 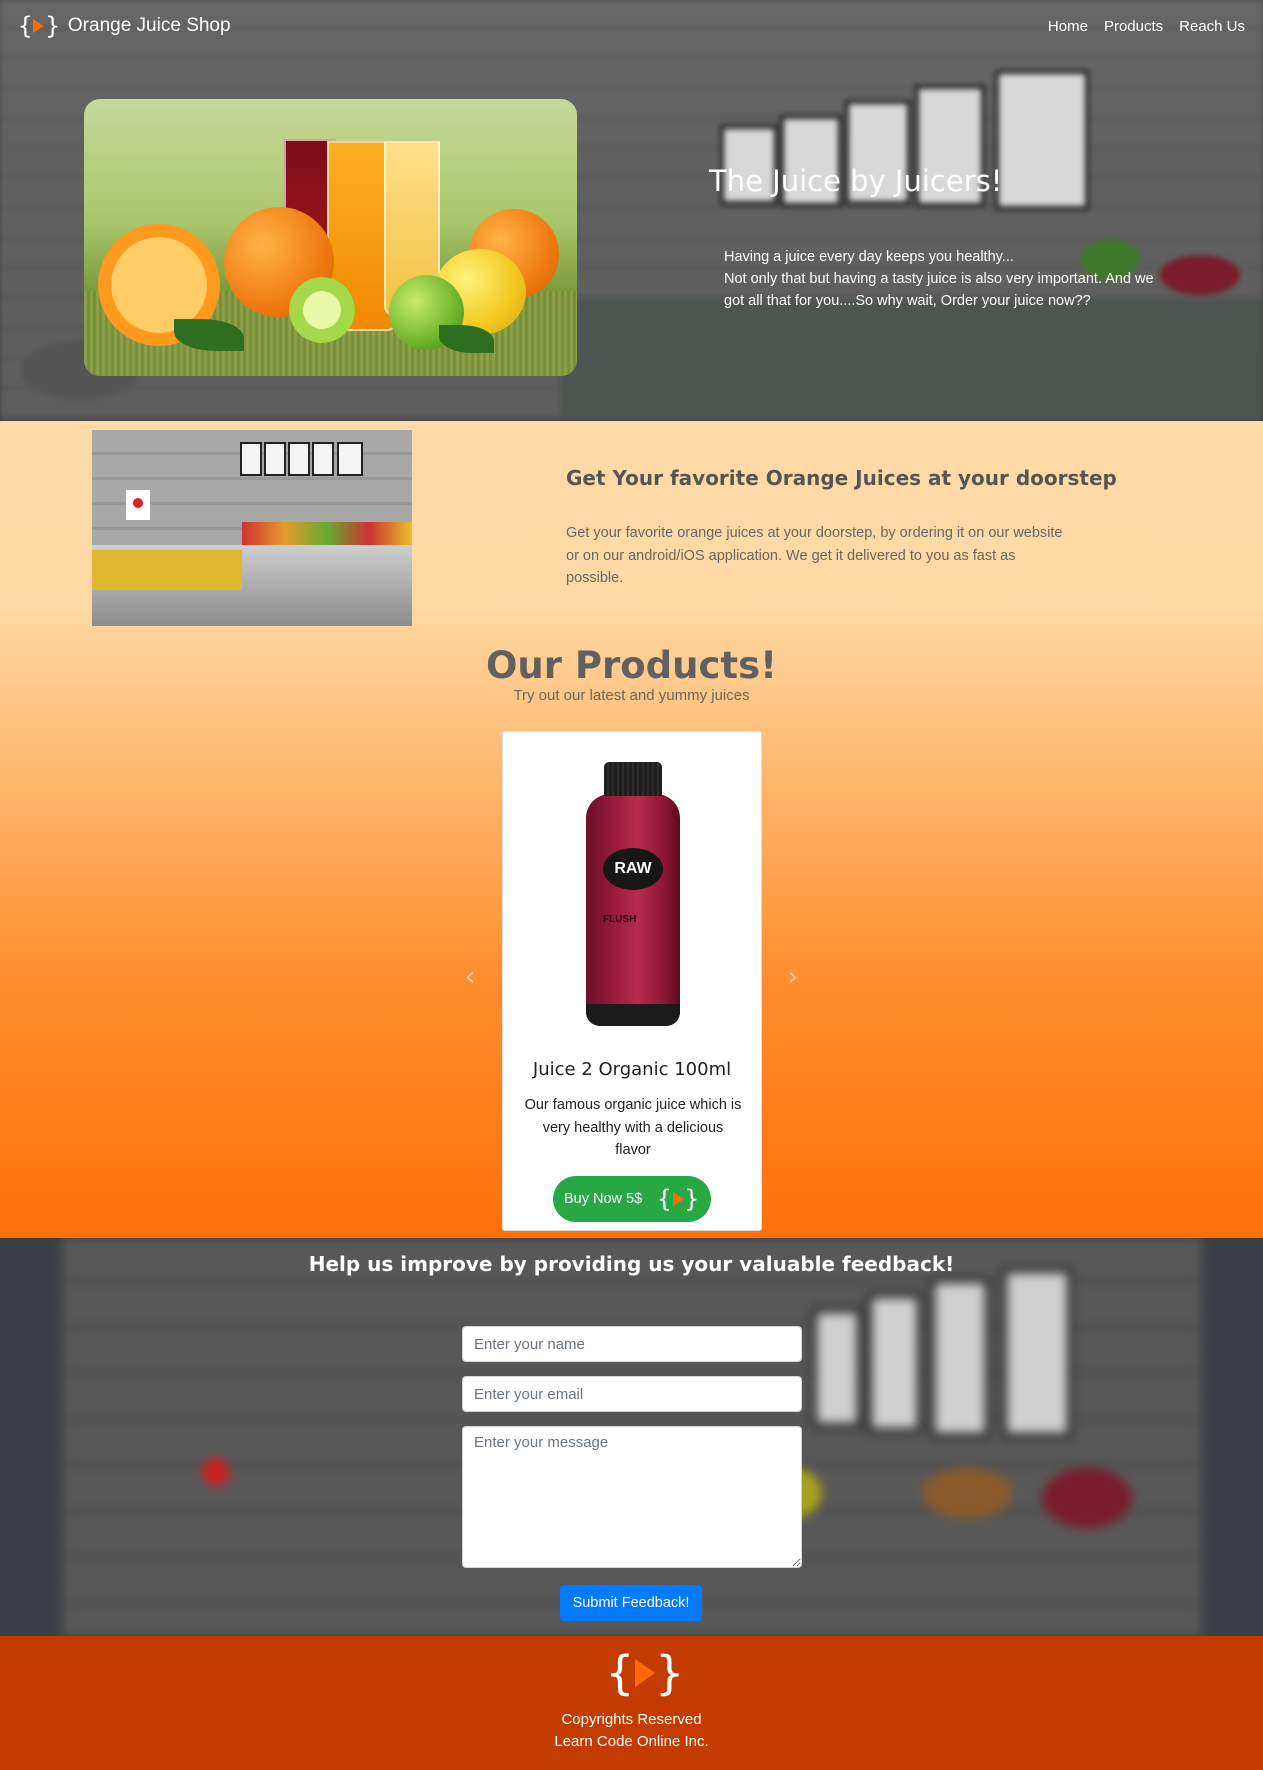 What do you see at coordinates (633, 869) in the screenshot?
I see `bottle-brand-text: RAW` at bounding box center [633, 869].